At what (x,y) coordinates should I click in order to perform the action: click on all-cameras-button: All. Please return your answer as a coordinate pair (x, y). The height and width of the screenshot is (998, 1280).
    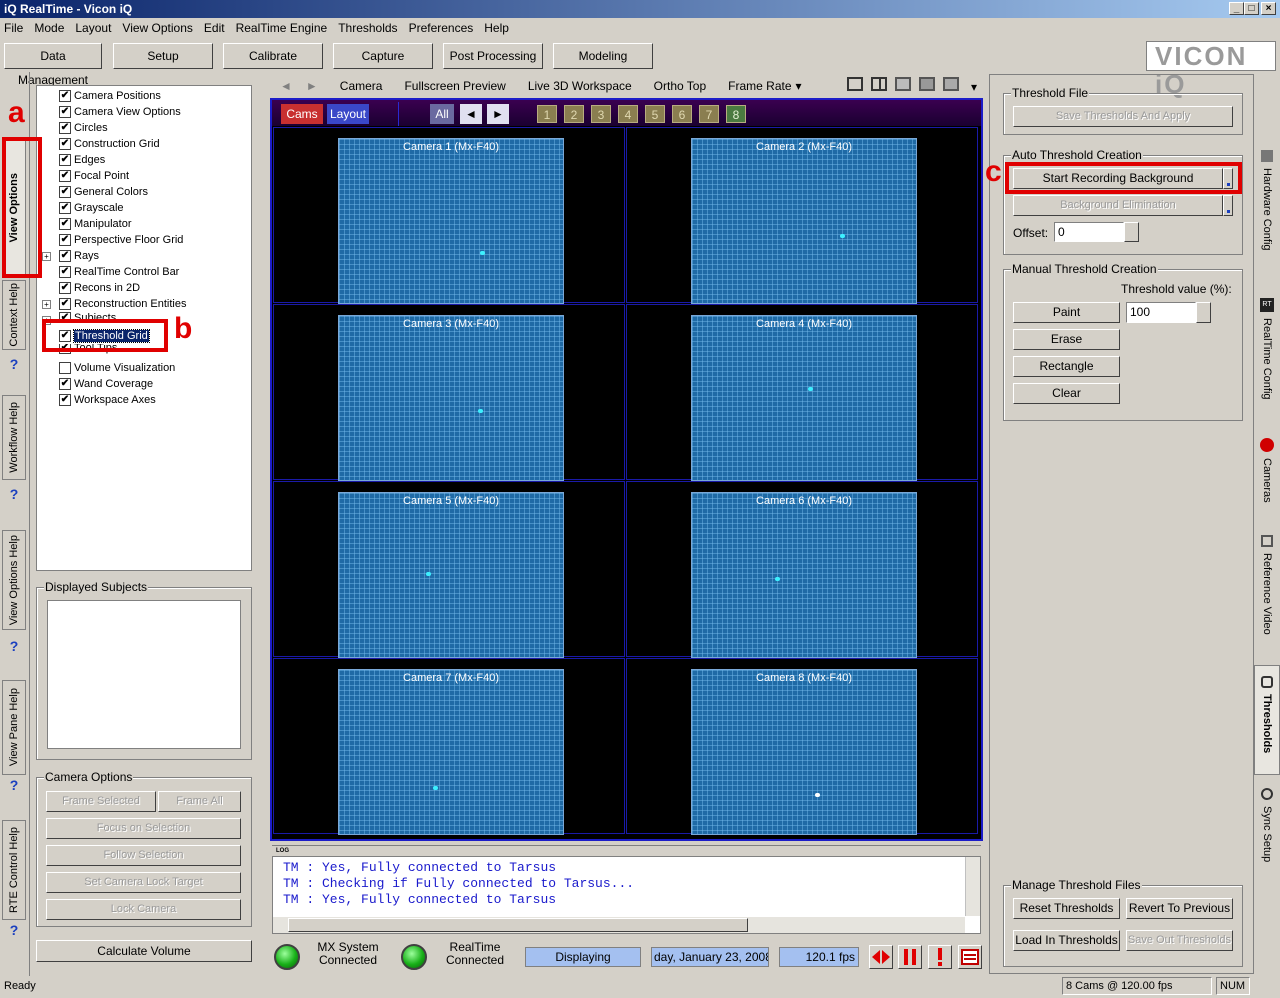
    Looking at the image, I should click on (442, 114).